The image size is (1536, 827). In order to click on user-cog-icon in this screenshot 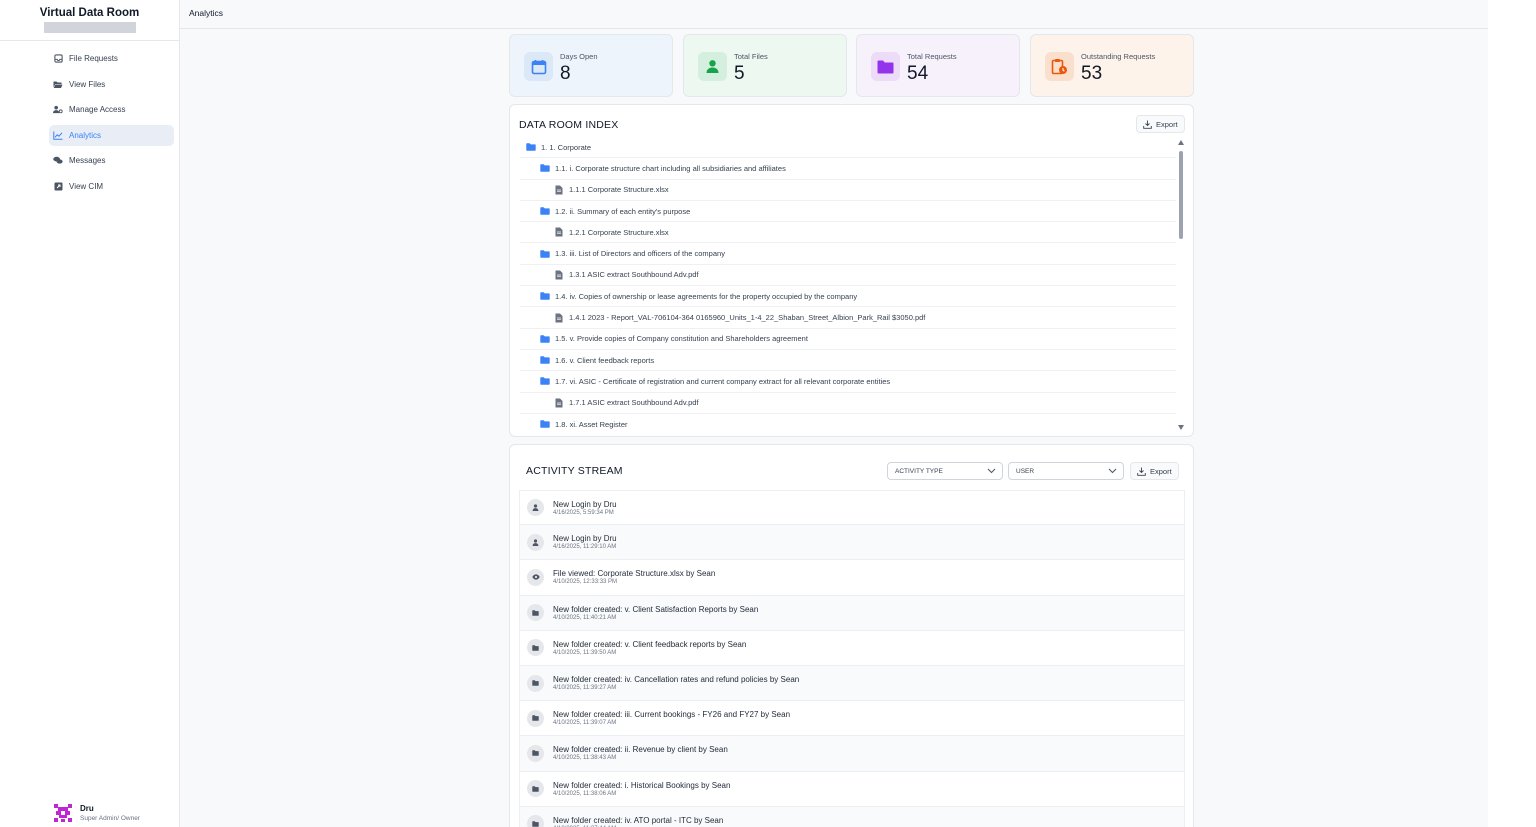, I will do `click(58, 110)`.